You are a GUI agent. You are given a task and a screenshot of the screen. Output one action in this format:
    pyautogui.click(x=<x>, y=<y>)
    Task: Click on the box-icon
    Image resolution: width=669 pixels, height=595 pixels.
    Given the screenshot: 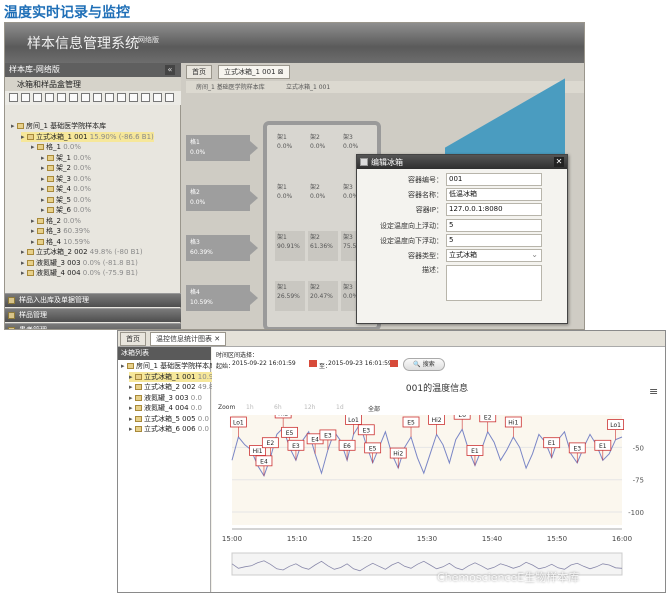 What is the action you would take?
    pyautogui.click(x=73, y=97)
    